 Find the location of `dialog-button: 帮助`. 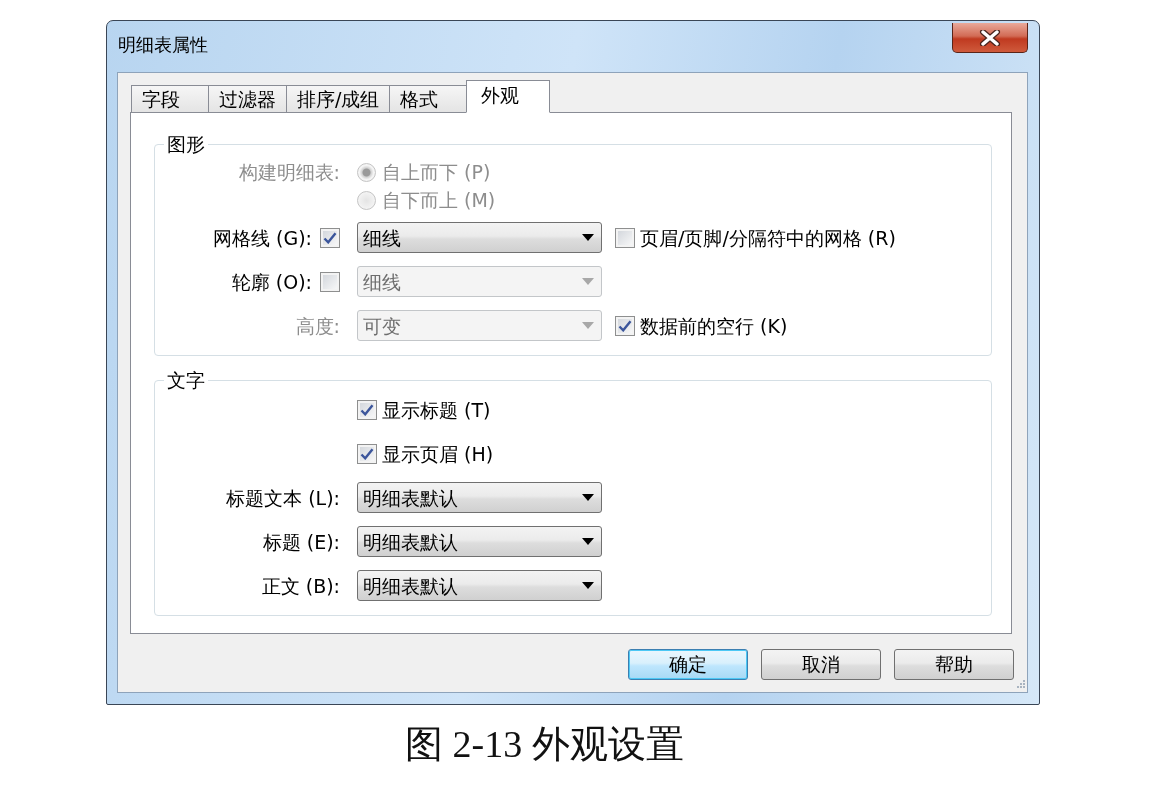

dialog-button: 帮助 is located at coordinates (954, 664).